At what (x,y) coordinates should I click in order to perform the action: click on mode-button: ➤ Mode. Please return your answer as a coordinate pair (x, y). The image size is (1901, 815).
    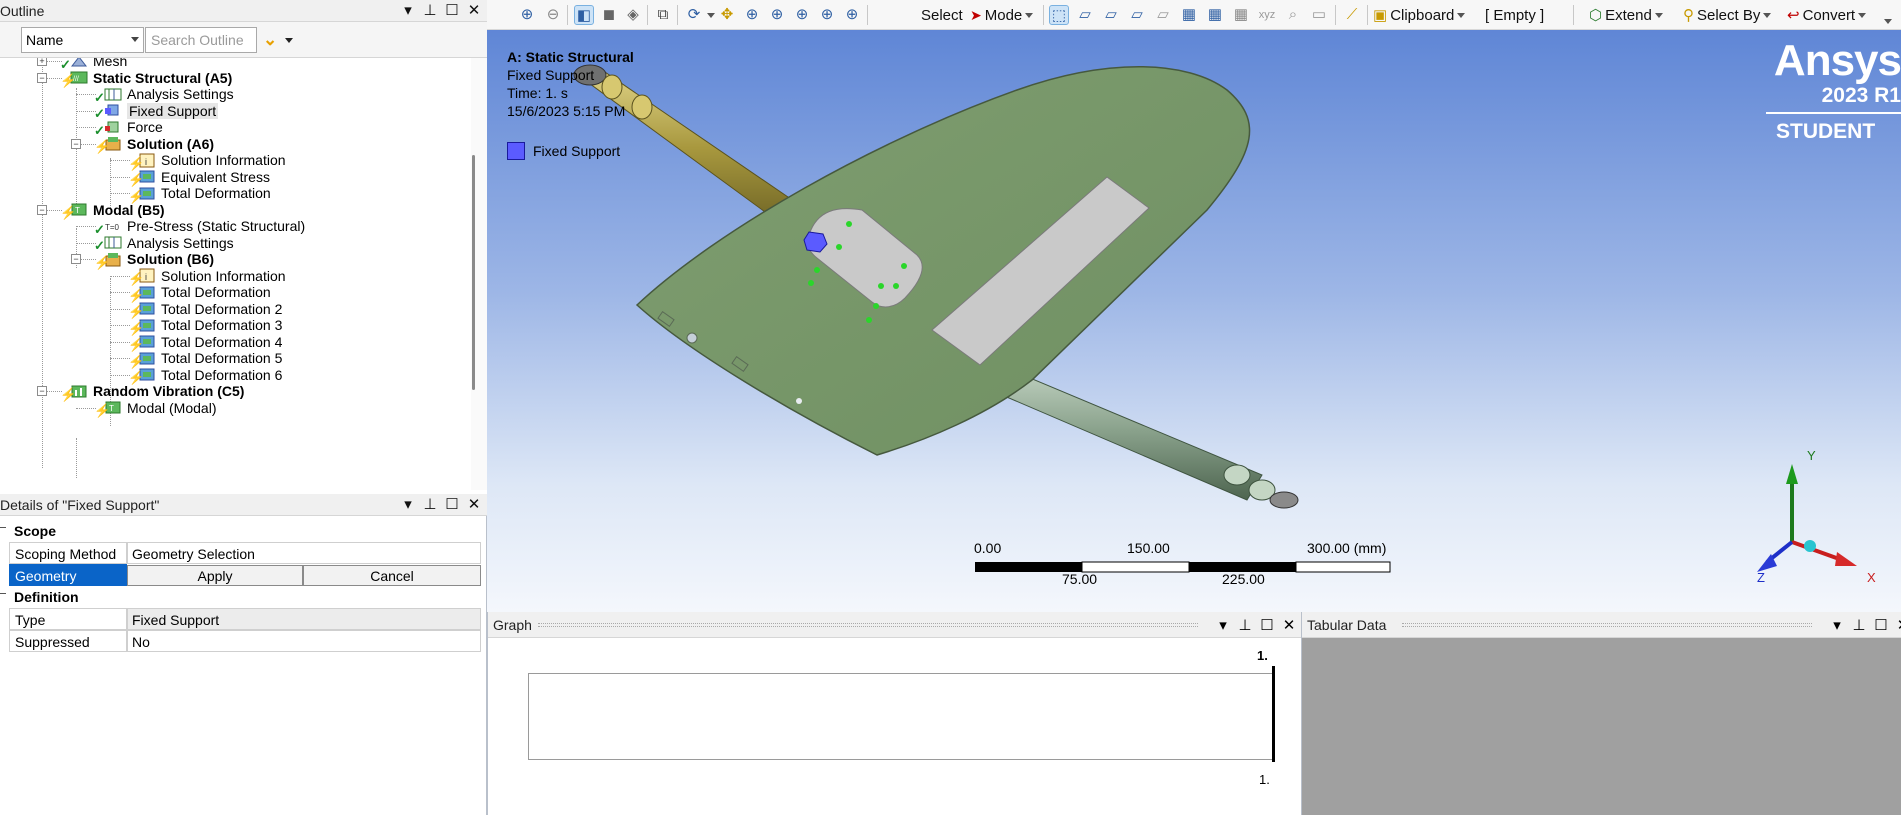
    Looking at the image, I should click on (1002, 15).